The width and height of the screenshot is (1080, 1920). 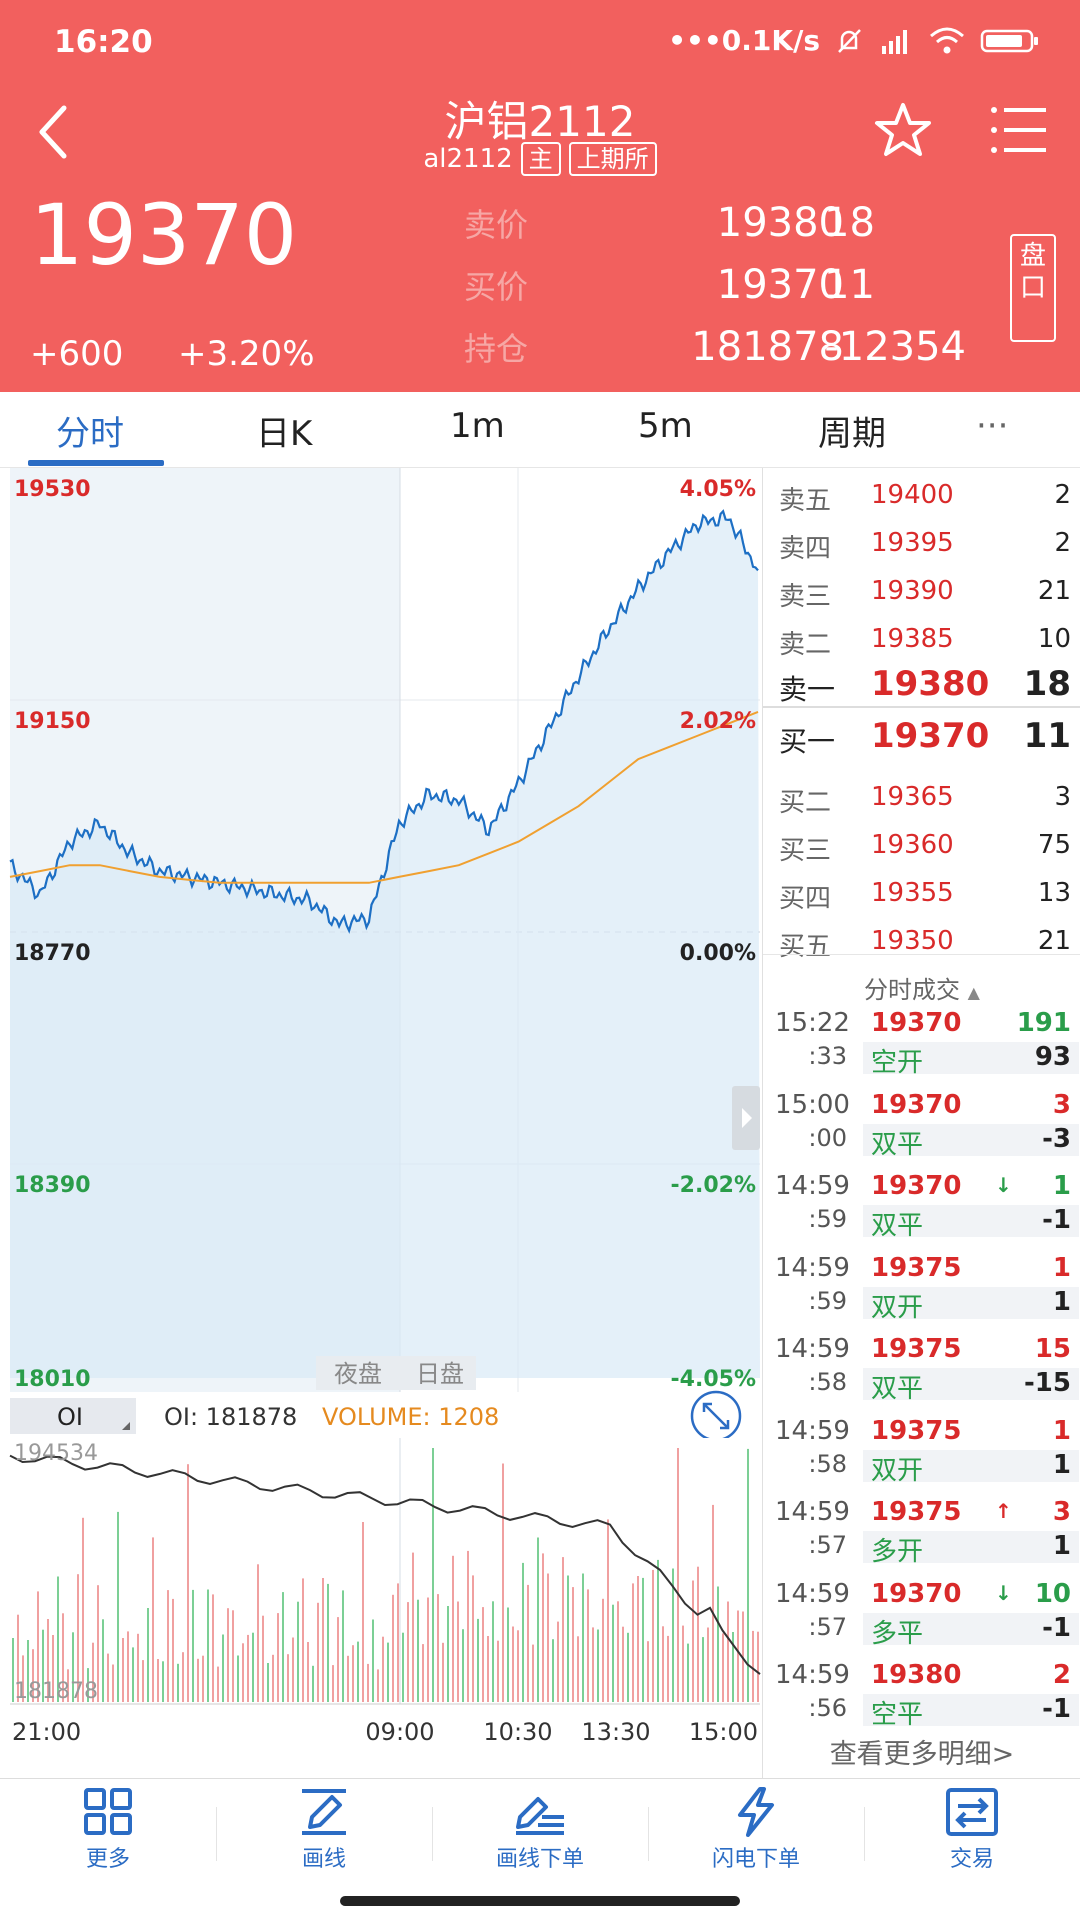 What do you see at coordinates (921, 1455) in the screenshot?
I see `tick-row: 14:59:58 19375 1 双开 1` at bounding box center [921, 1455].